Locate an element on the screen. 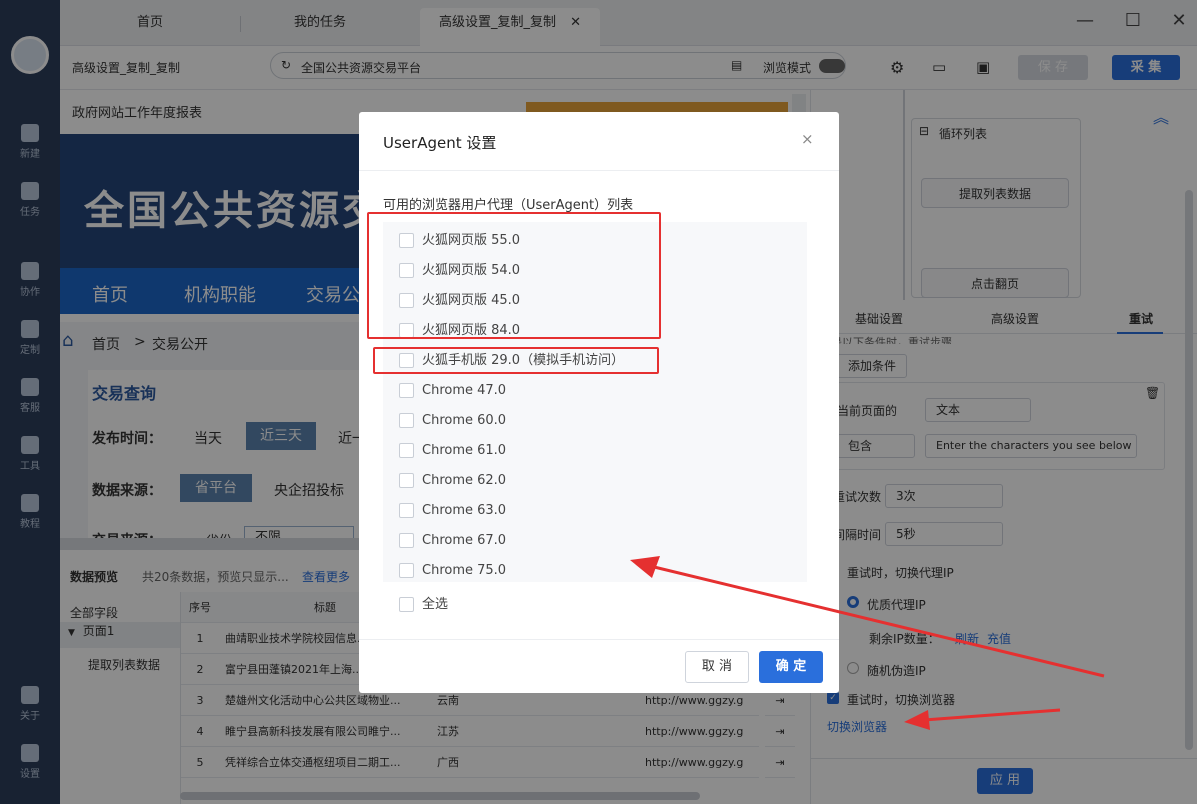 The width and height of the screenshot is (1197, 804). annotation-arrows is located at coordinates (867, 643).